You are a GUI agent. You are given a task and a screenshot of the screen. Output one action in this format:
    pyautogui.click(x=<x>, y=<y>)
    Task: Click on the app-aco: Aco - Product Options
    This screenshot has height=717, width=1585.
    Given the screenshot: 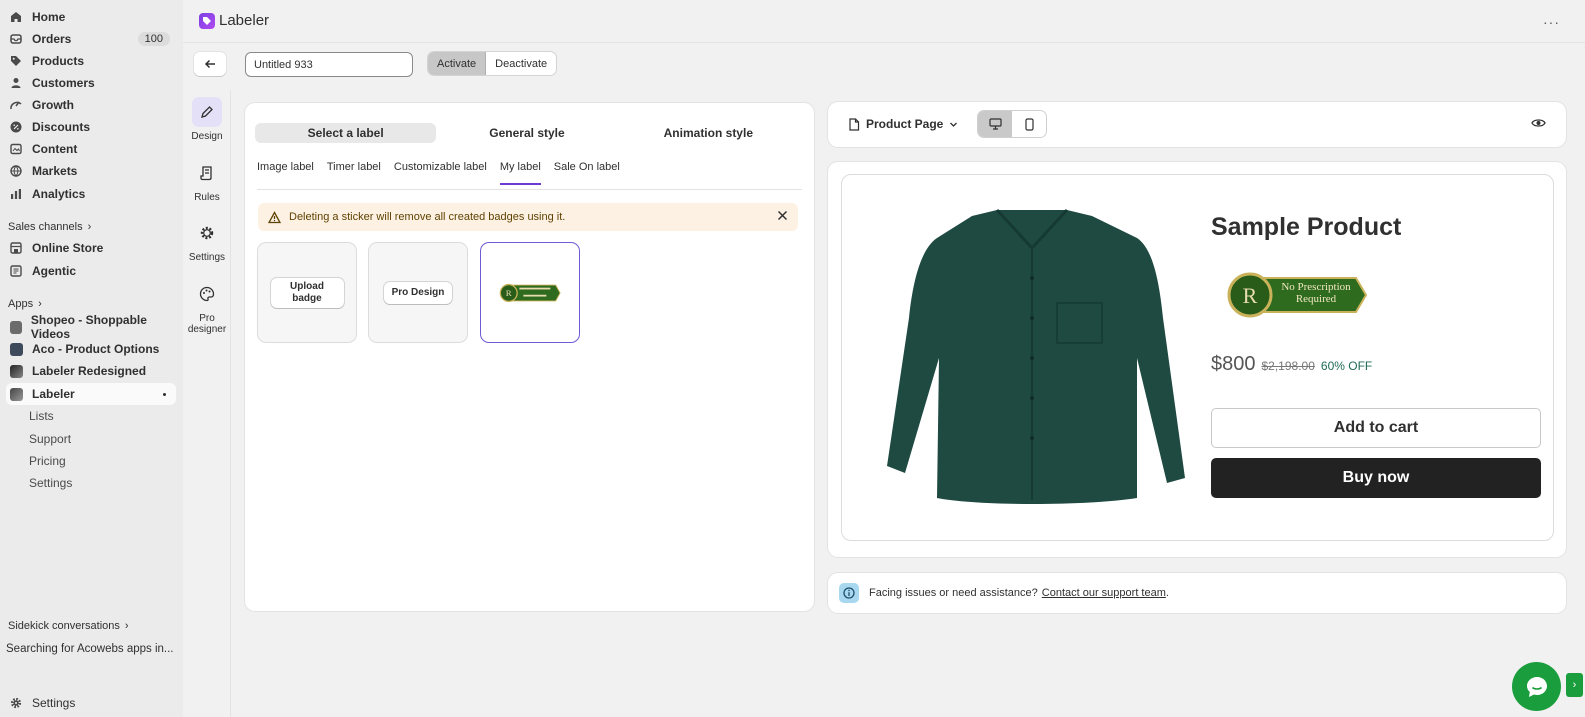 What is the action you would take?
    pyautogui.click(x=91, y=349)
    